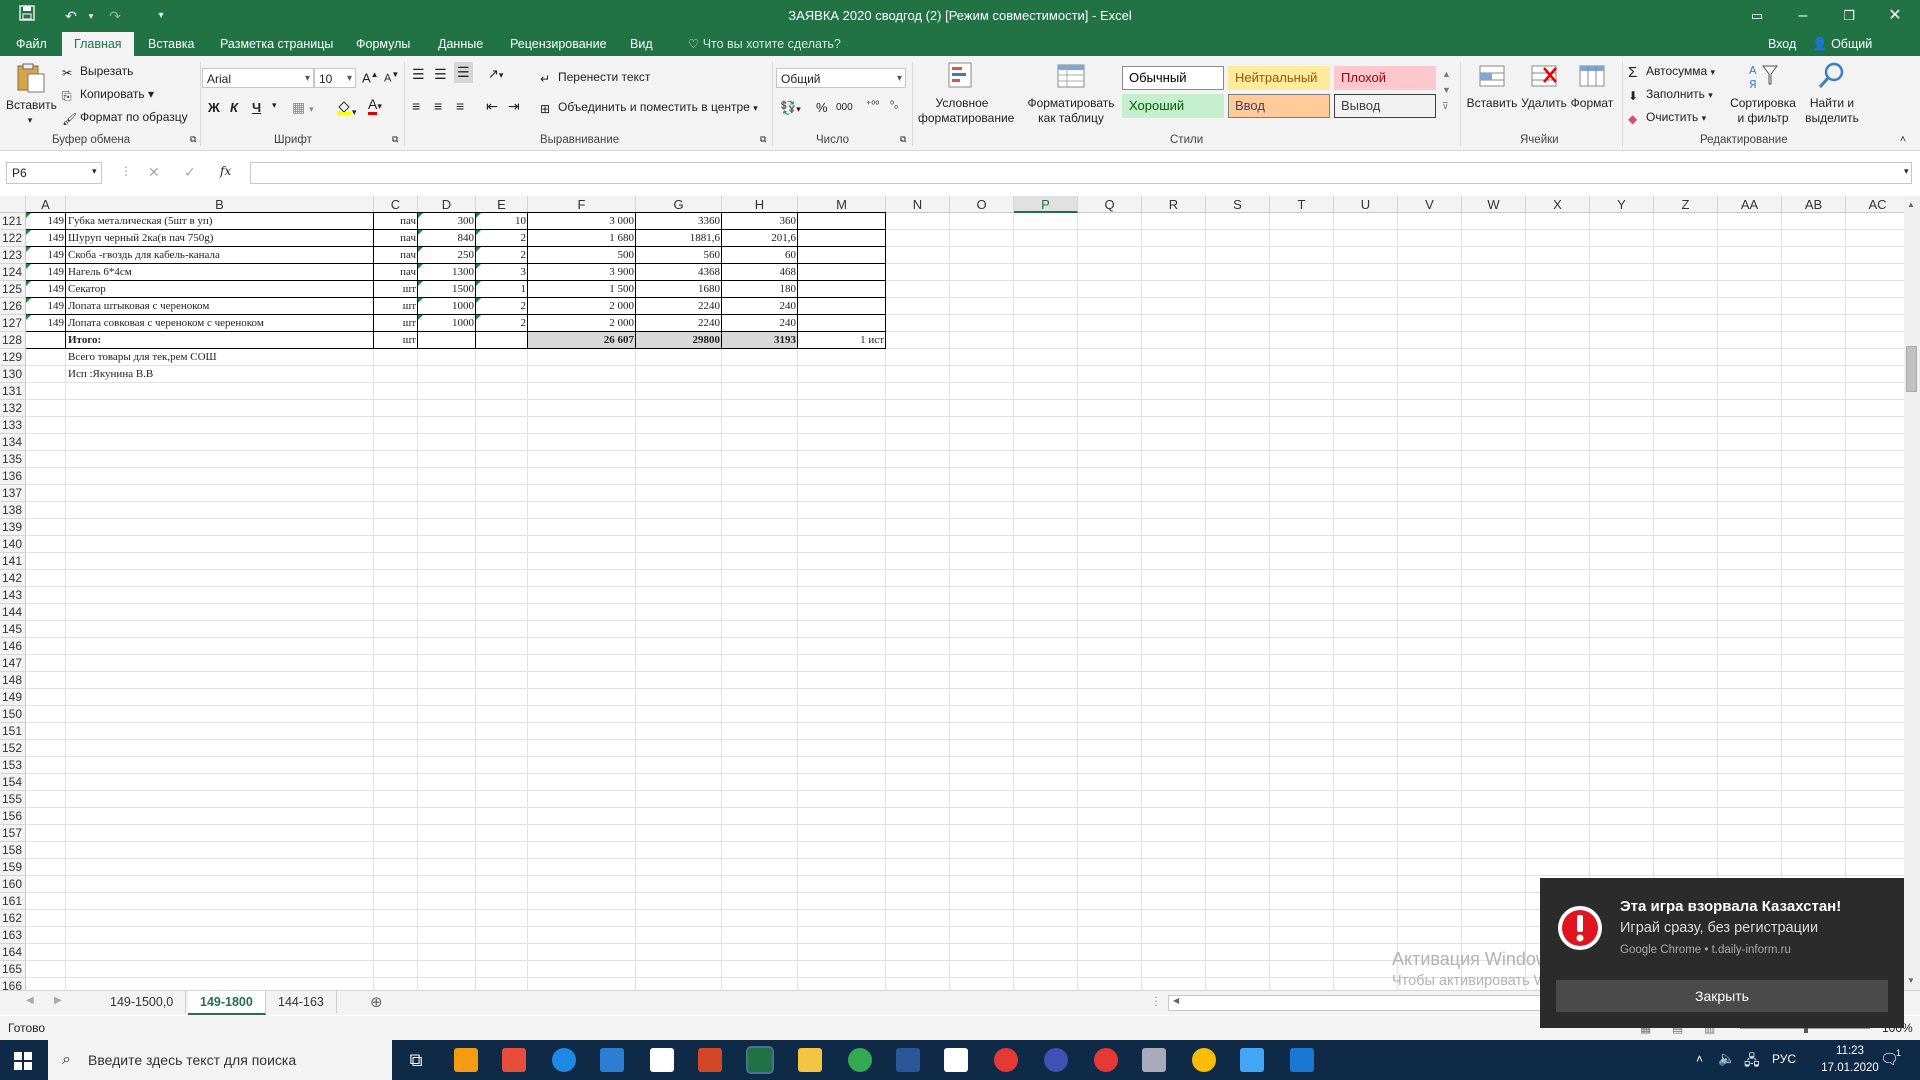 The image size is (1920, 1080). What do you see at coordinates (94, 171) in the screenshot?
I see `name-box-dropdown-icon: ▾` at bounding box center [94, 171].